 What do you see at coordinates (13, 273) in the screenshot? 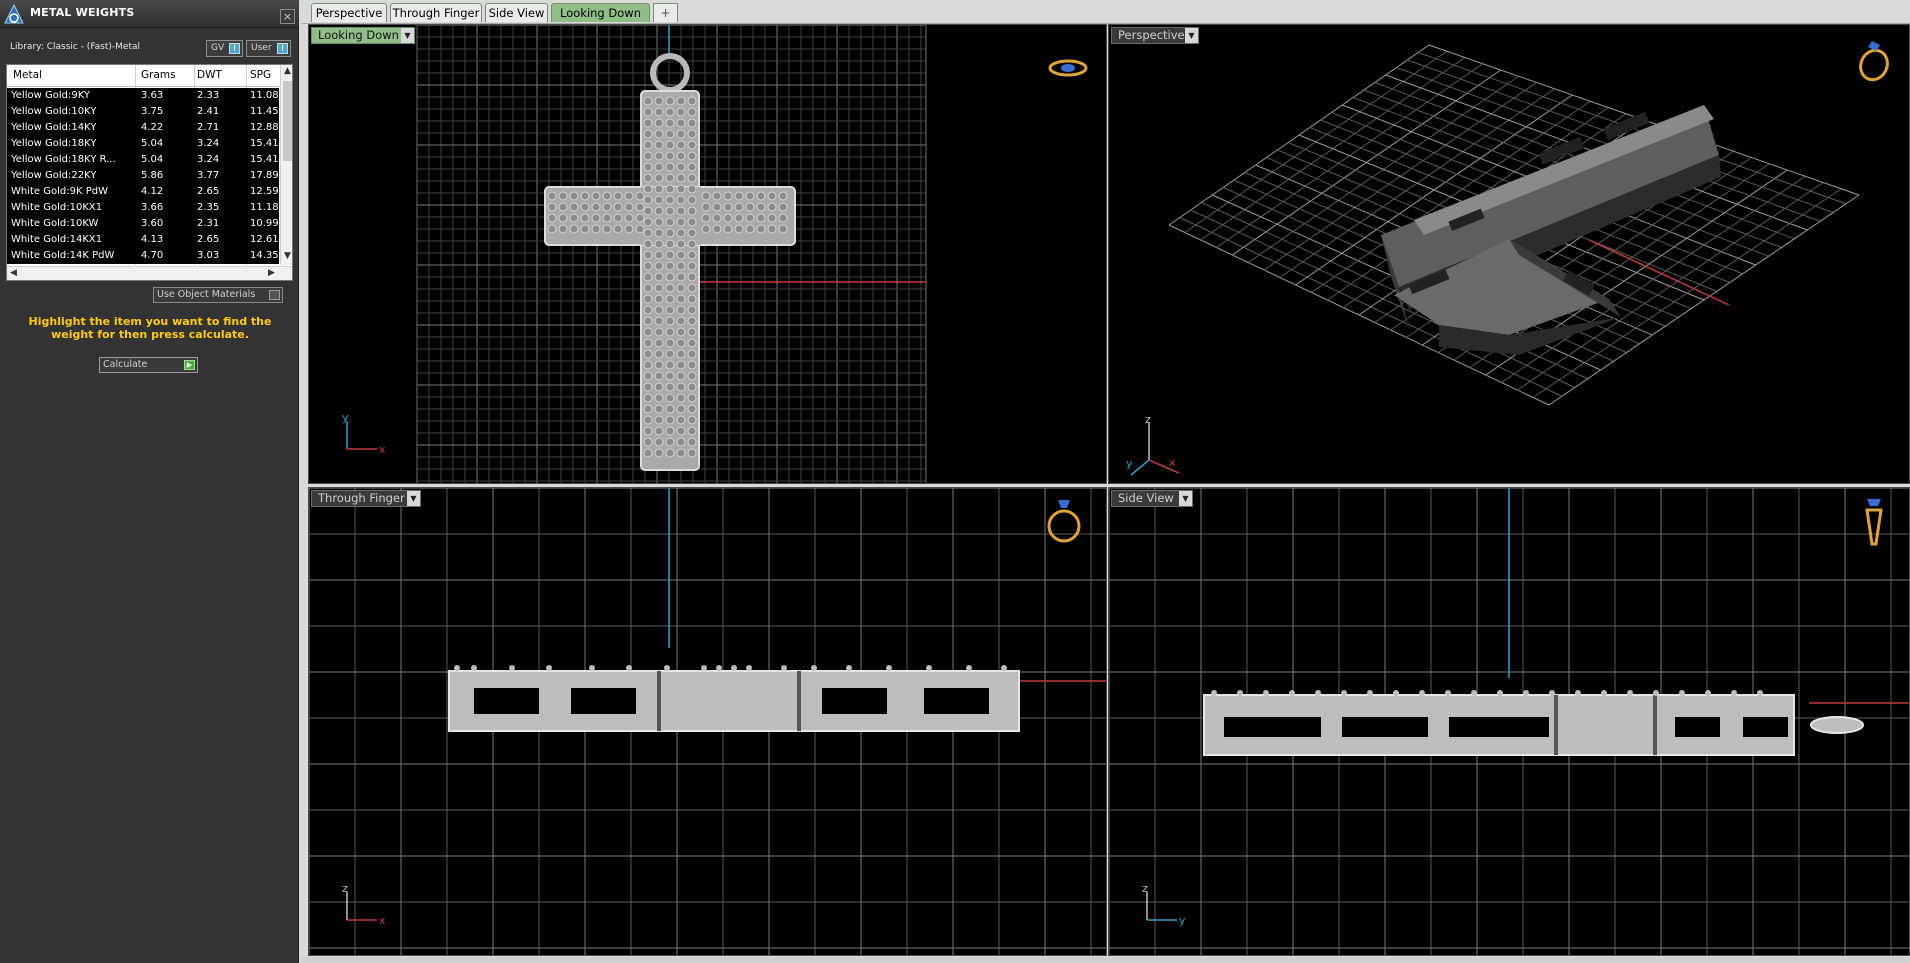
I see `scroll-left-icon: ◀` at bounding box center [13, 273].